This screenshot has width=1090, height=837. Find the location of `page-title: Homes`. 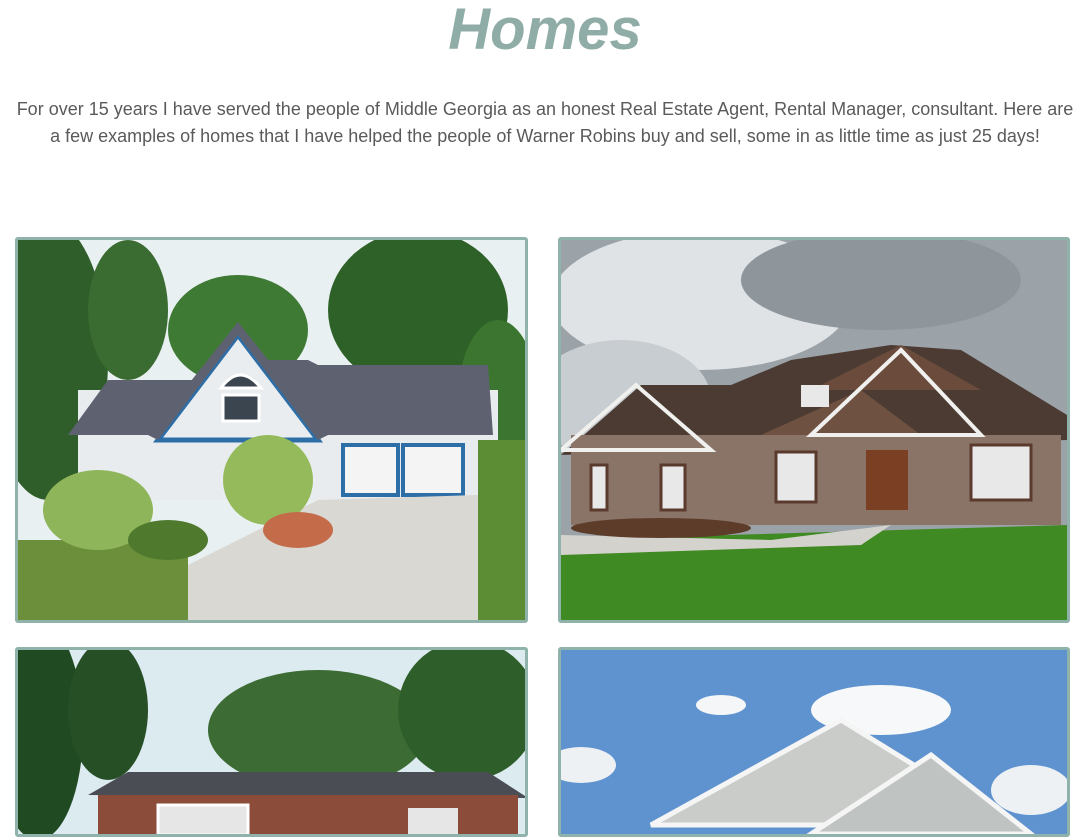

page-title: Homes is located at coordinates (545, 31).